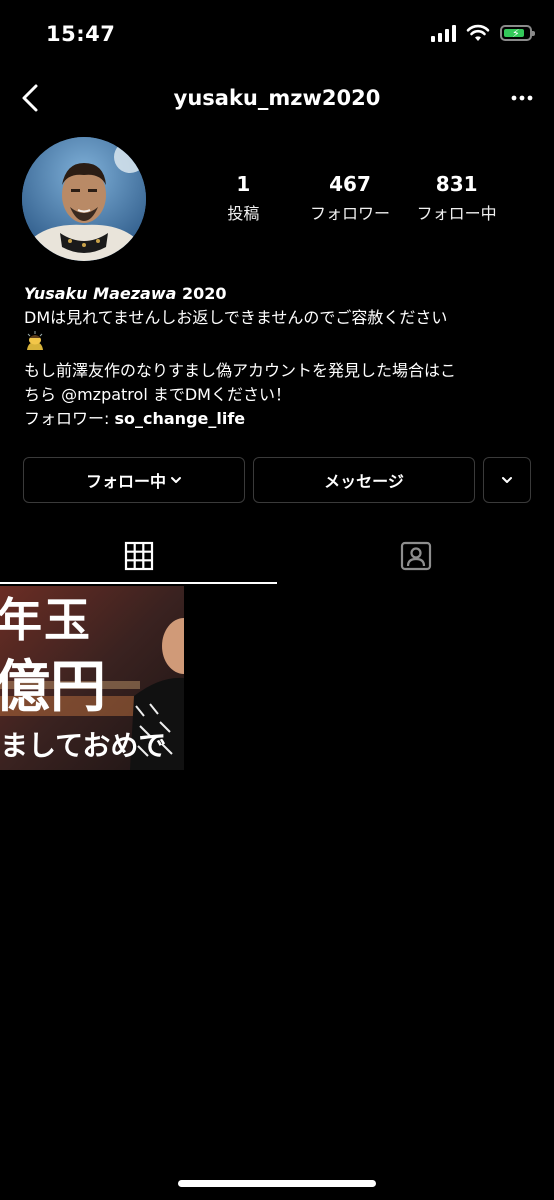 The width and height of the screenshot is (554, 1200). Describe the element at coordinates (157, 394) in the screenshot. I see `bio-line-3: ちら @mzpatrol までDMください！` at that location.